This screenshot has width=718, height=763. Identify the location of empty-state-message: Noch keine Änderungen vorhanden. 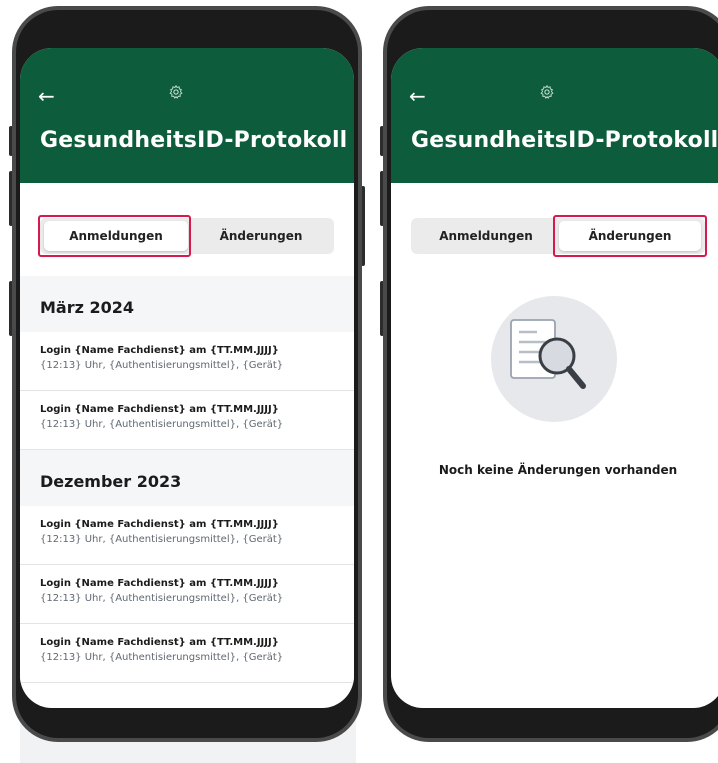
(558, 470).